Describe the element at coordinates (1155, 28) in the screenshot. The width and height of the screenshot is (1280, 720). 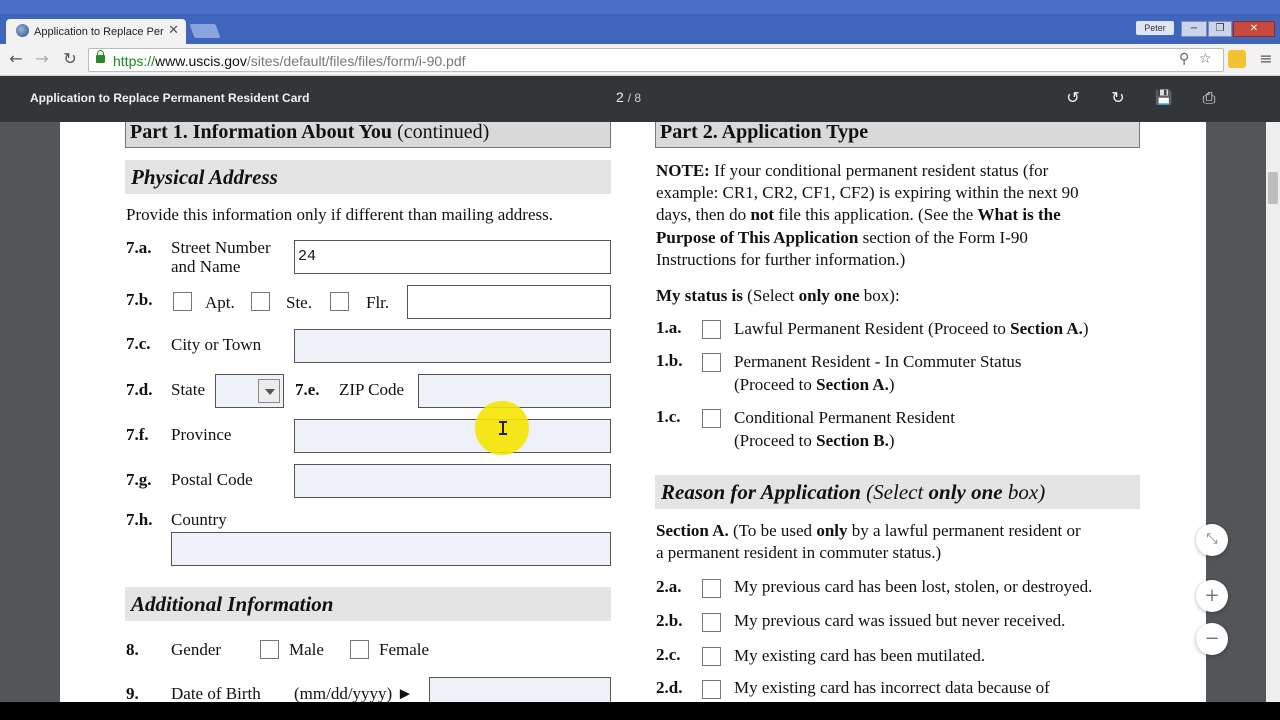
I see `profile-button: Peter` at that location.